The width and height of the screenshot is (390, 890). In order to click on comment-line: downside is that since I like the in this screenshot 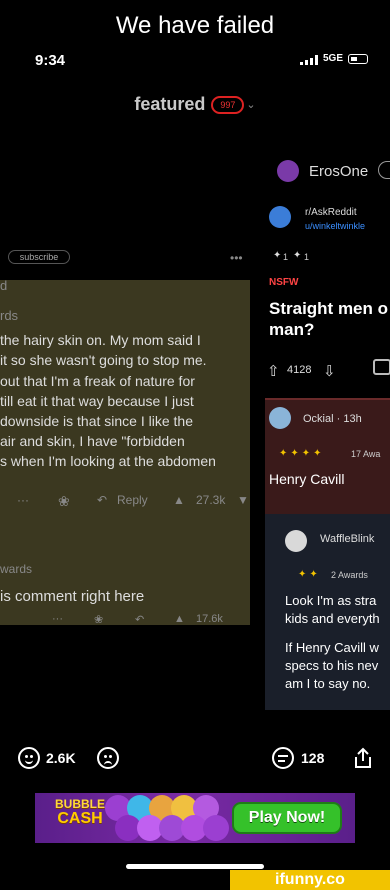, I will do `click(96, 421)`.